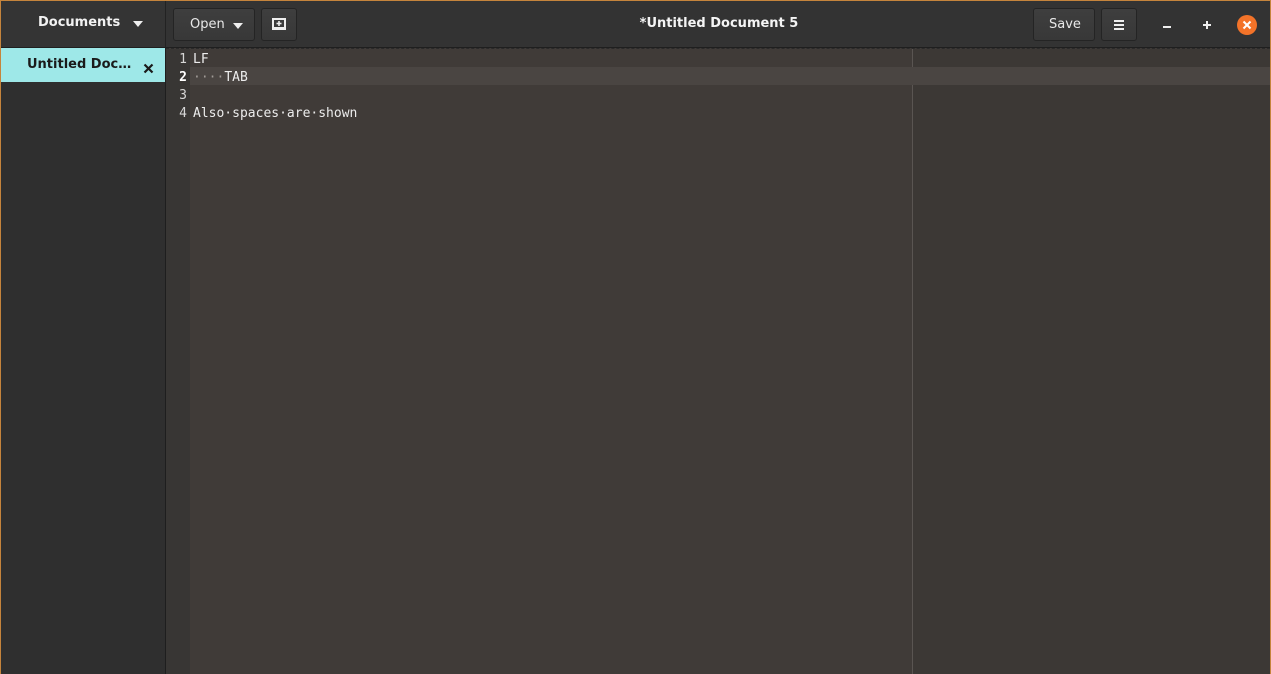  Describe the element at coordinates (183, 77) in the screenshot. I see `line-number: 2` at that location.